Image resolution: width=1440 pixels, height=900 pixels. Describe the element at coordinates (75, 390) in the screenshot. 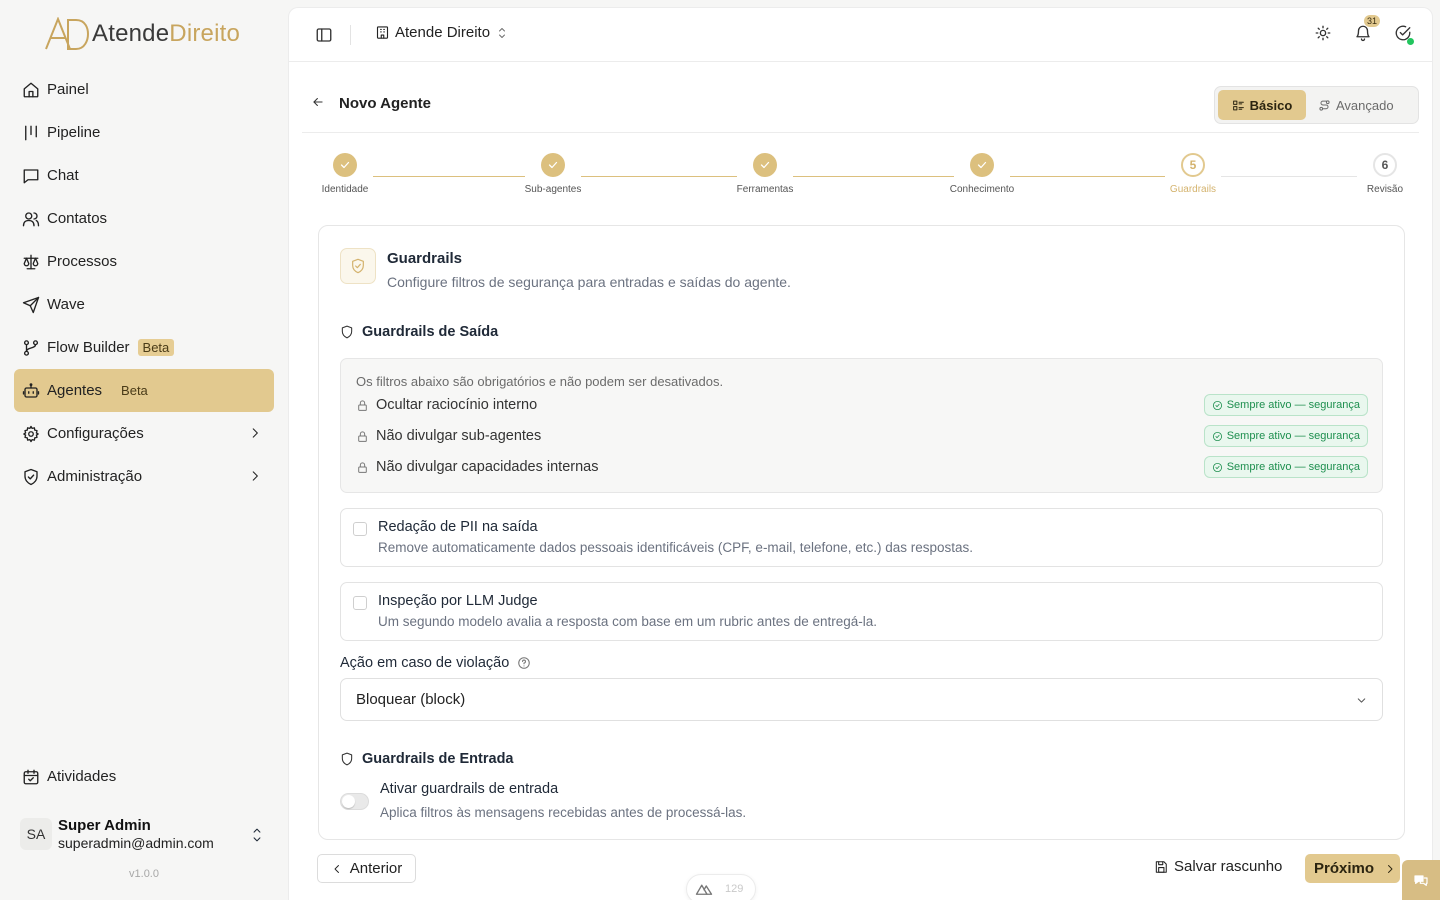

I see `sidebar-item-label: Agentes` at that location.